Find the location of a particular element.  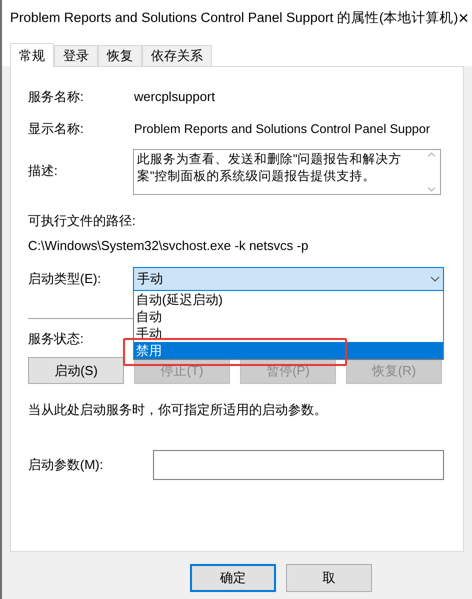

scroll-up-icon is located at coordinates (431, 154).